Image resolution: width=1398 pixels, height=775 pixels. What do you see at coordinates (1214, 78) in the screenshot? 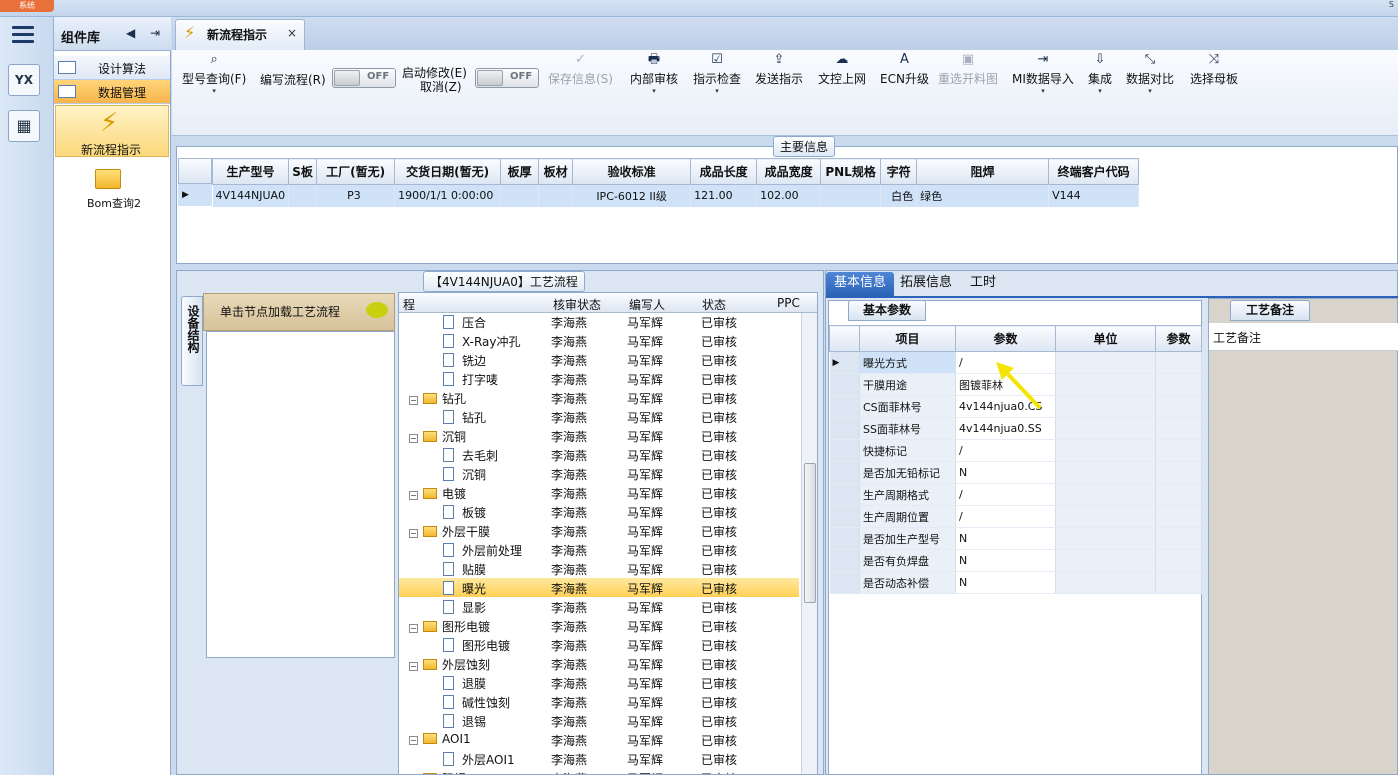
I see `select-mother-board-button: ⤨ 选择母板` at bounding box center [1214, 78].